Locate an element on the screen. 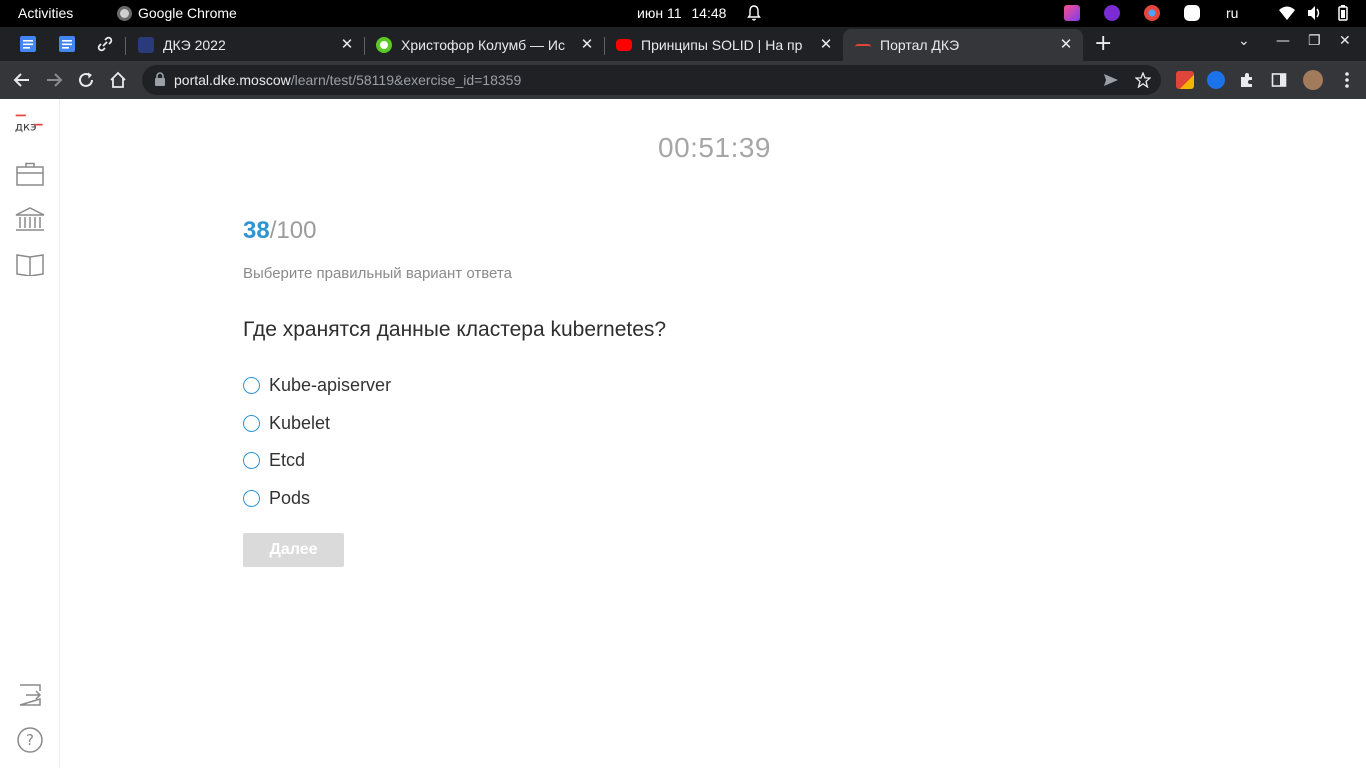  clock-time: 14:48 is located at coordinates (709, 13).